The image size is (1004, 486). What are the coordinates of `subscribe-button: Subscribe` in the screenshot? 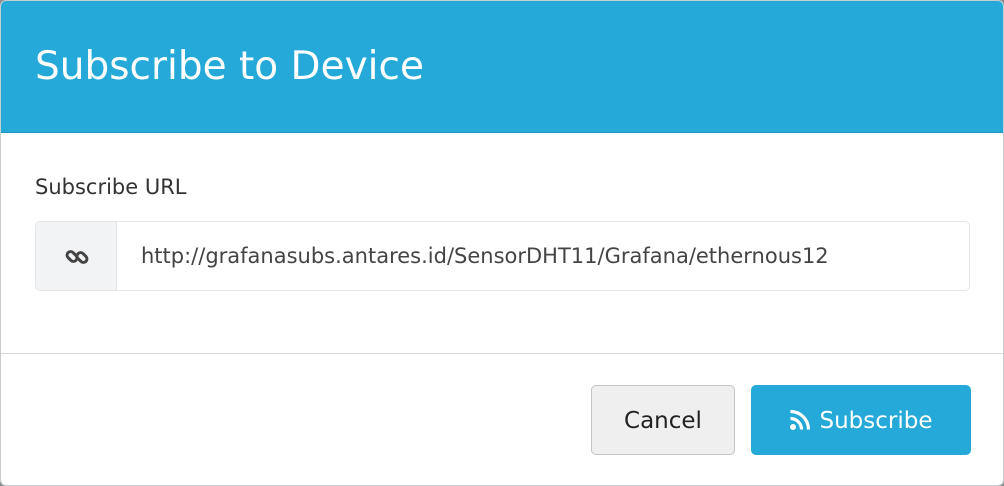 It's located at (861, 420).